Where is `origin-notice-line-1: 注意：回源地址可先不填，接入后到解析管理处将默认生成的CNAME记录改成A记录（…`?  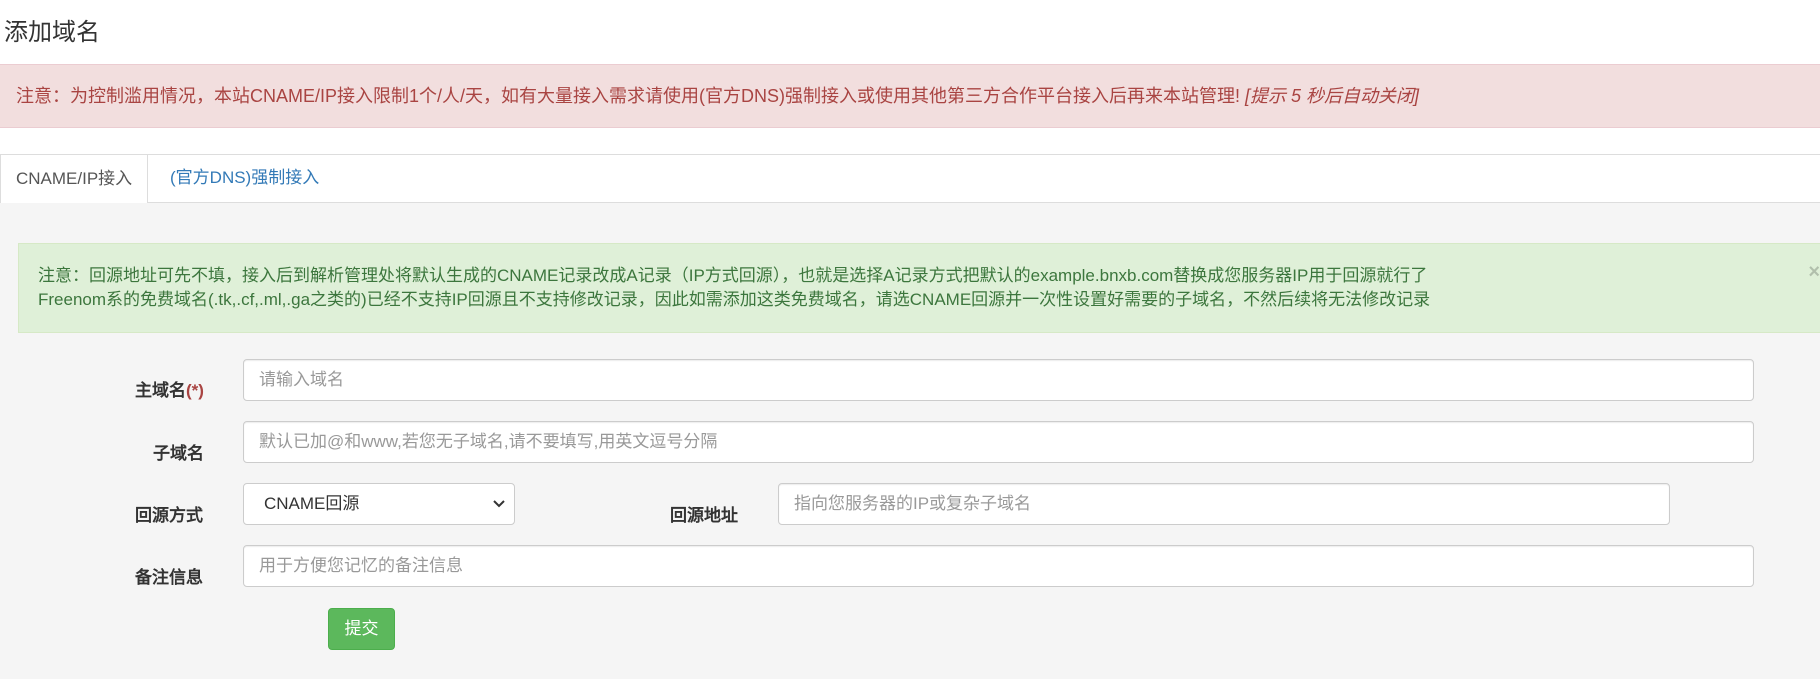
origin-notice-line-1: 注意：回源地址可先不填，接入后到解析管理处将默认生成的CNAME记录改成A记录（… is located at coordinates (733, 275).